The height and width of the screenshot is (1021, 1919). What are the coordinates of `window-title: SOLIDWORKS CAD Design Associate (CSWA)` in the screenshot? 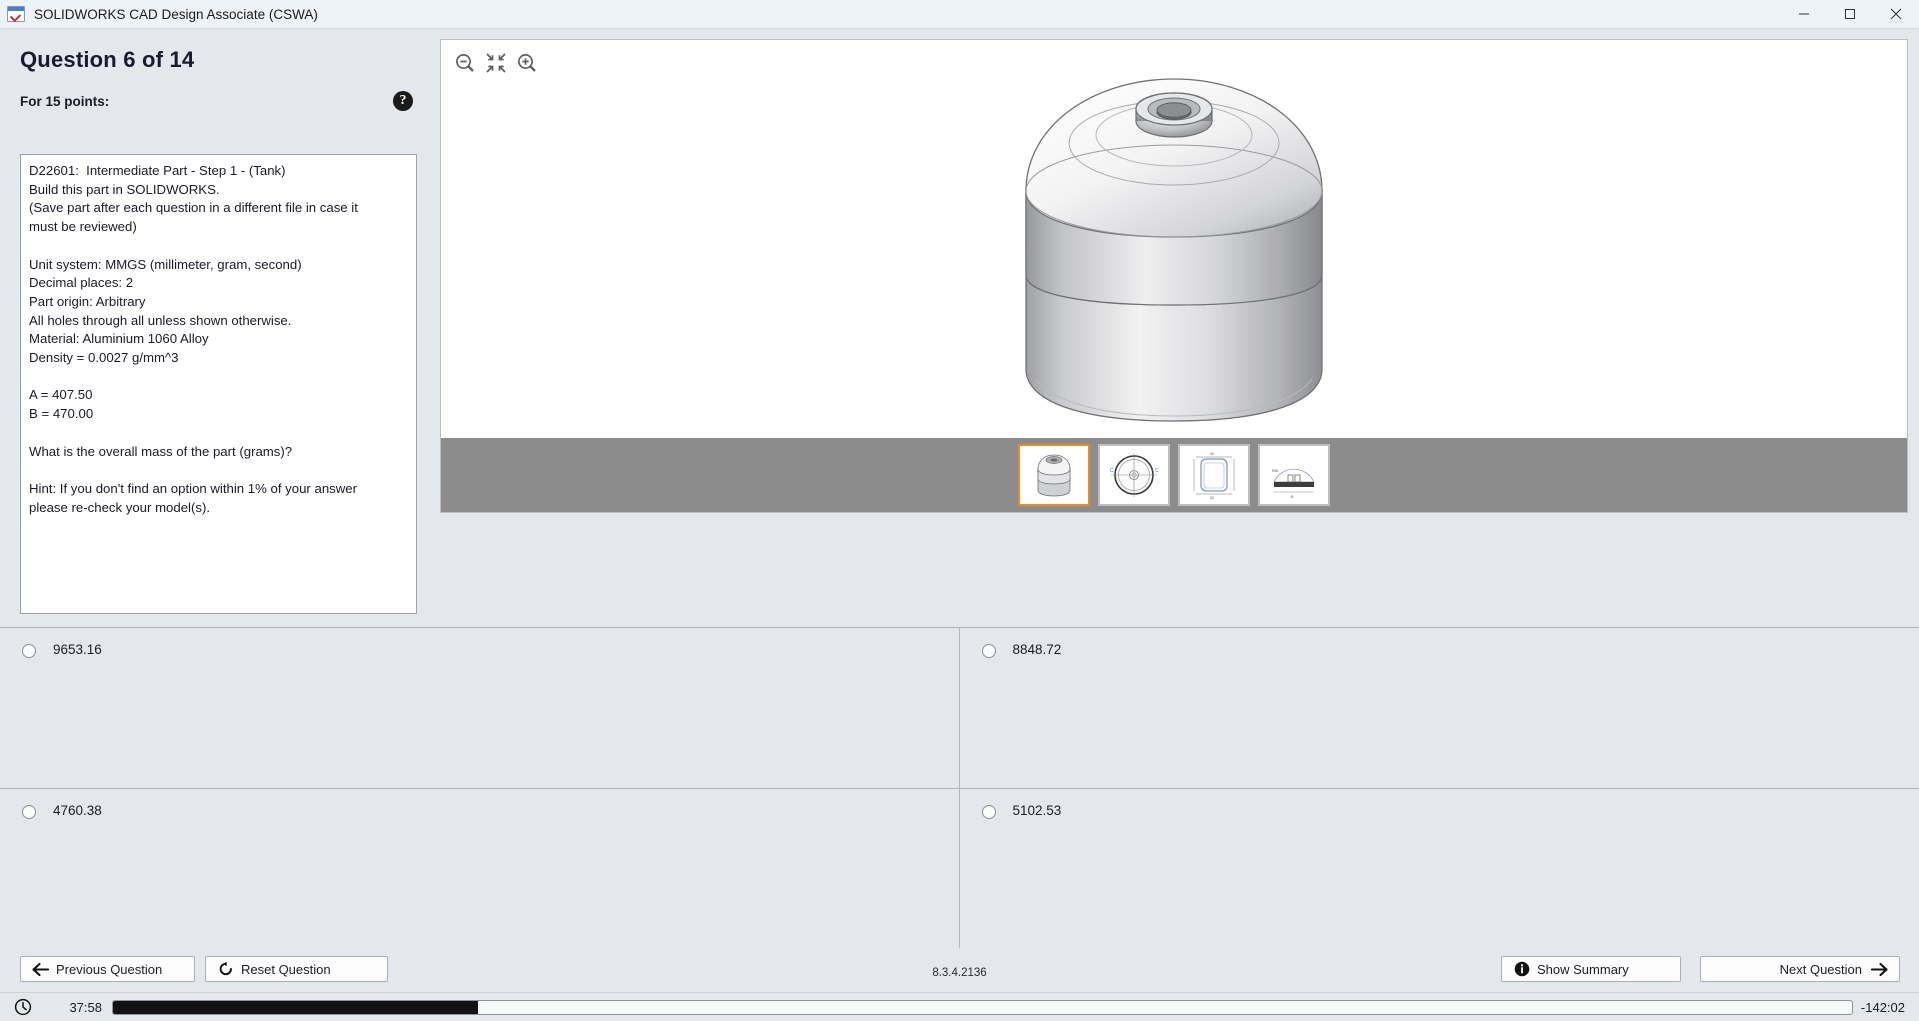 It's located at (176, 14).